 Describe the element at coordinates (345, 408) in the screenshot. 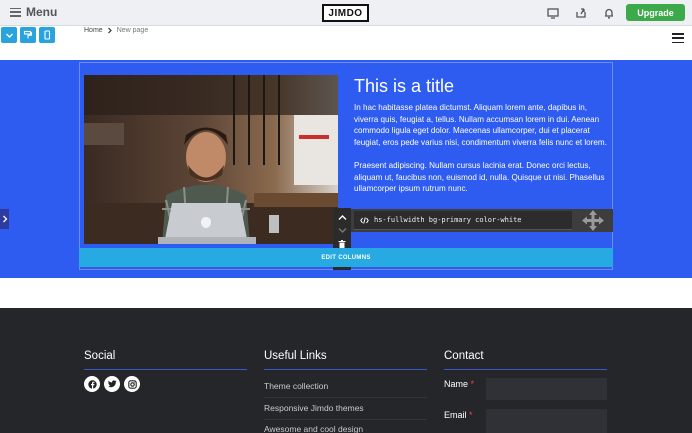

I see `footer-link-responsive-themes: Responsive Jimdo themes` at that location.